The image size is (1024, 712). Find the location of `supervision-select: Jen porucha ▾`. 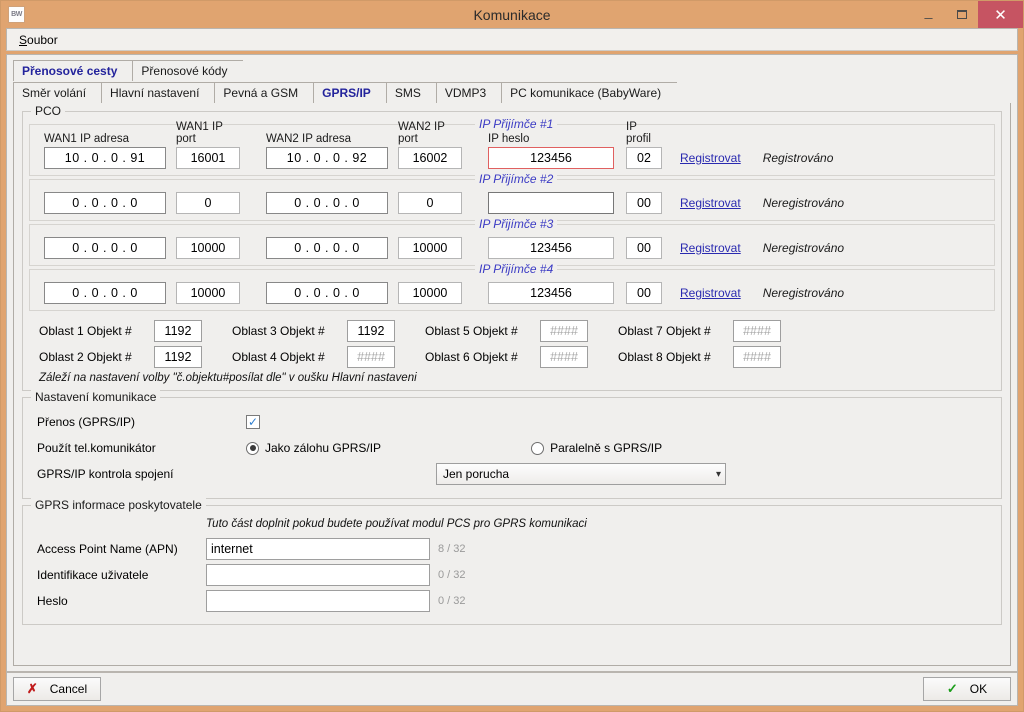

supervision-select: Jen porucha ▾ is located at coordinates (581, 474).